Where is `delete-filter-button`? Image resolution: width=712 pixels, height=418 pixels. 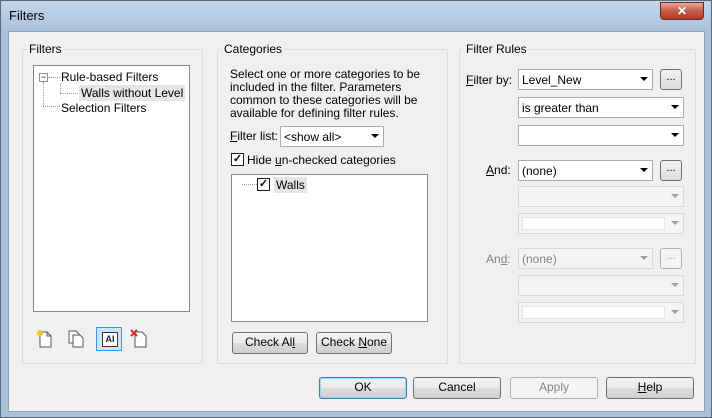
delete-filter-button is located at coordinates (140, 339).